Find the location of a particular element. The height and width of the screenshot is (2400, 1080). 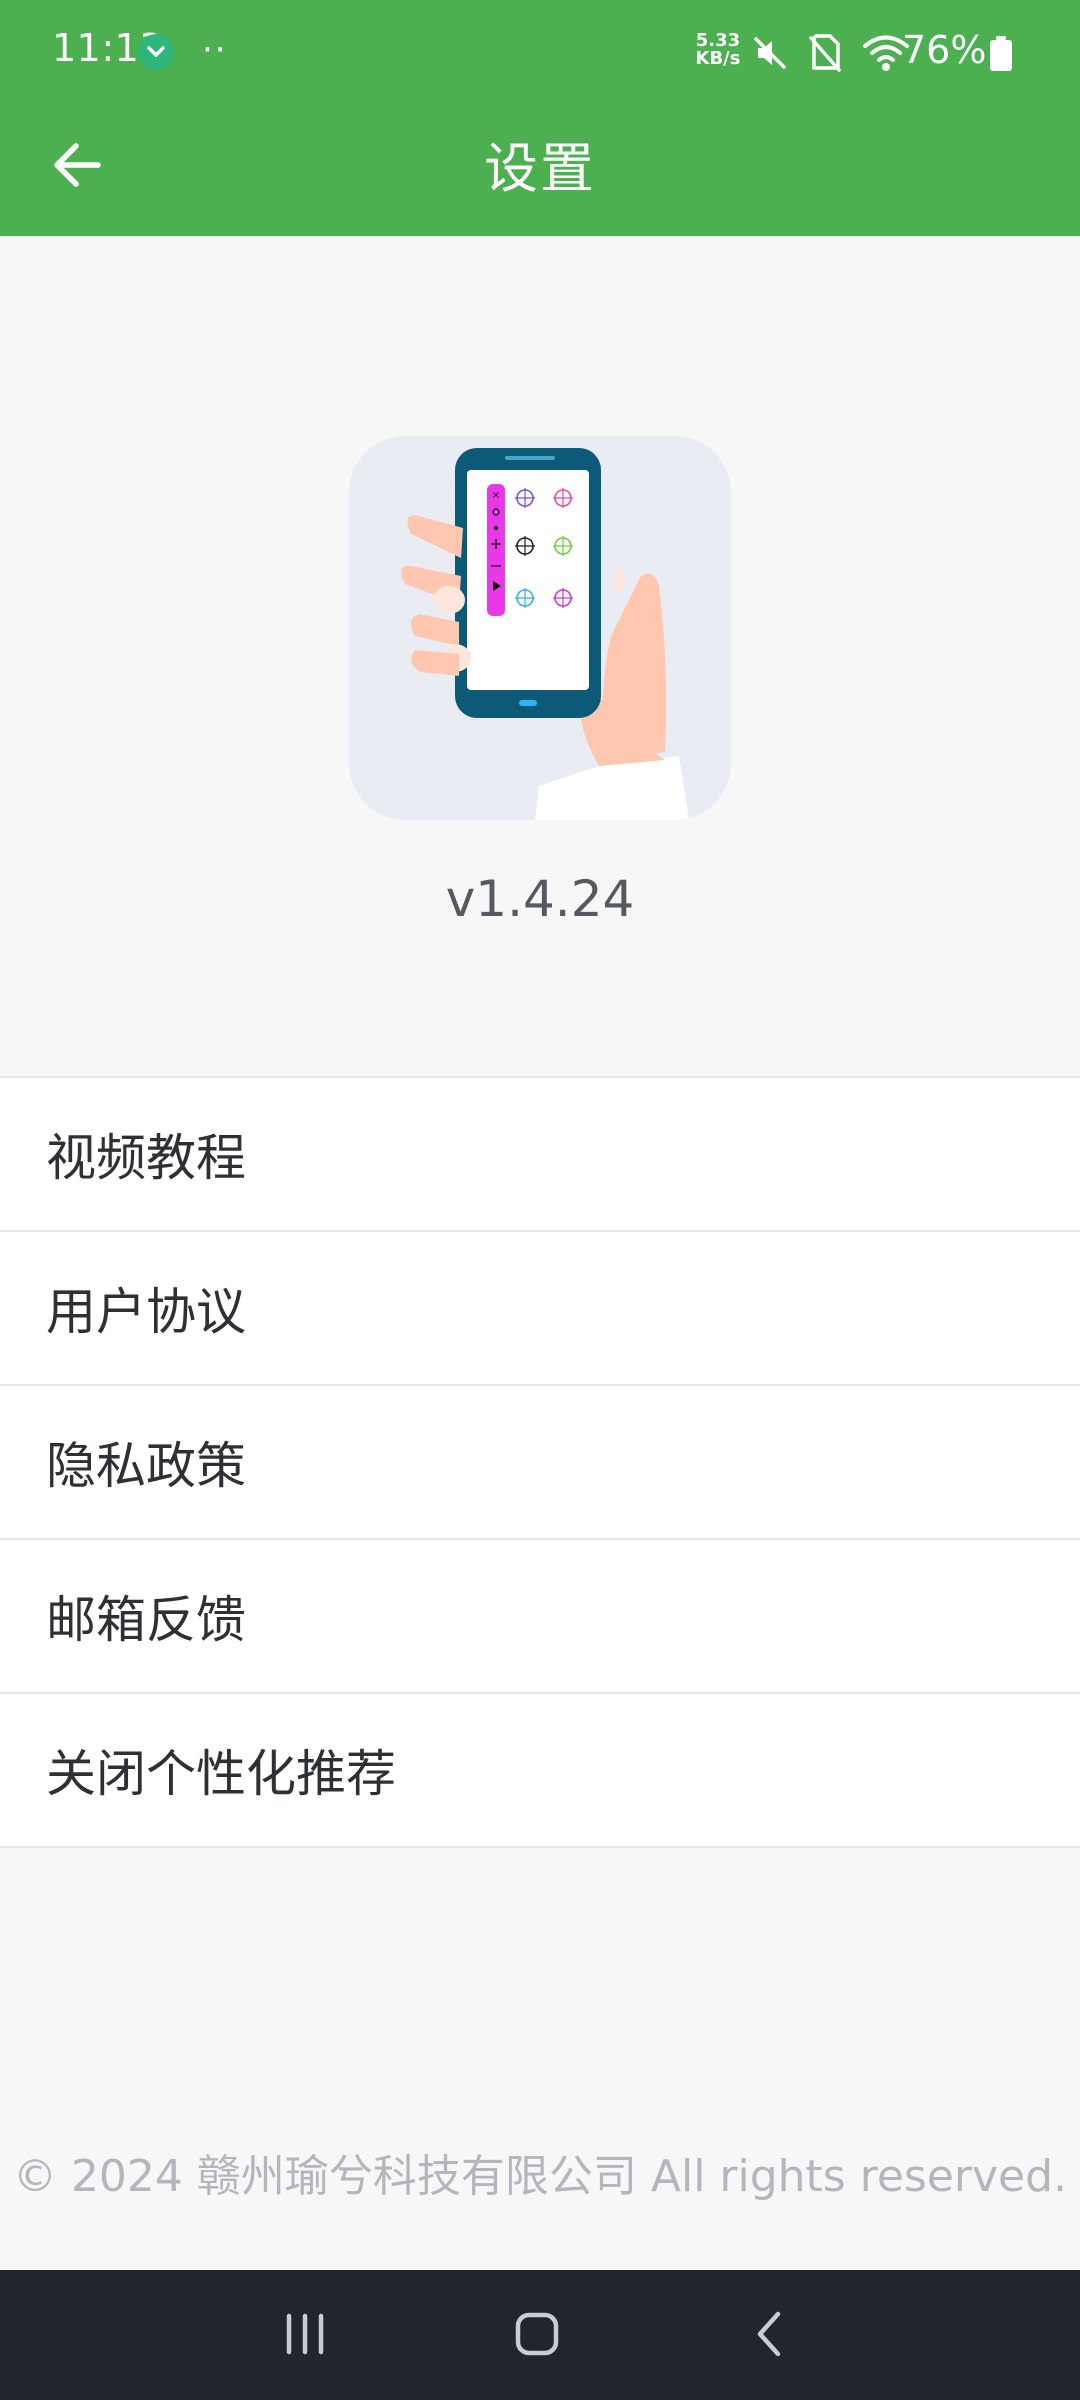

home-icon is located at coordinates (537, 2334).